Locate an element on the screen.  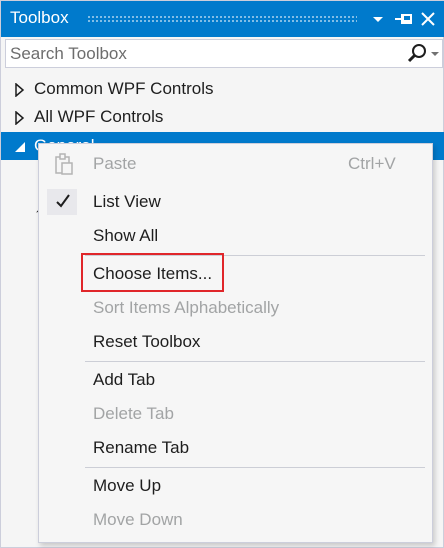
search-box is located at coordinates (224, 53).